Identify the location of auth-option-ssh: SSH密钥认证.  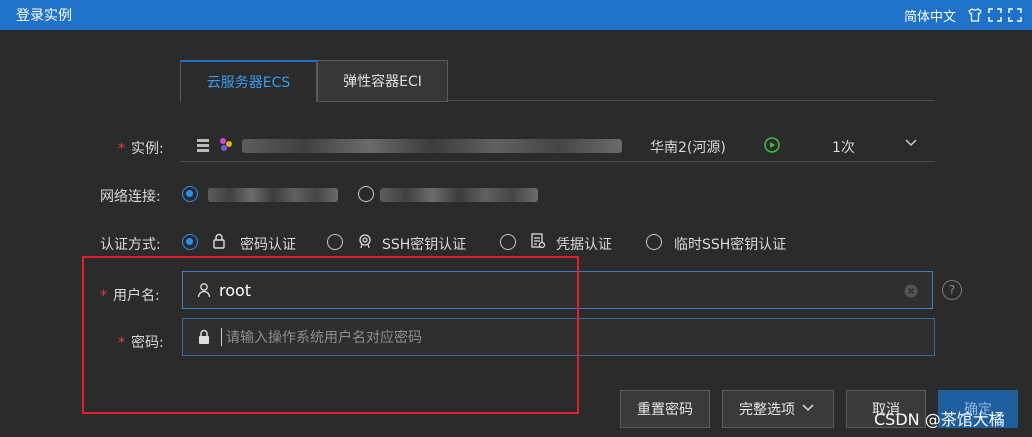
(424, 244).